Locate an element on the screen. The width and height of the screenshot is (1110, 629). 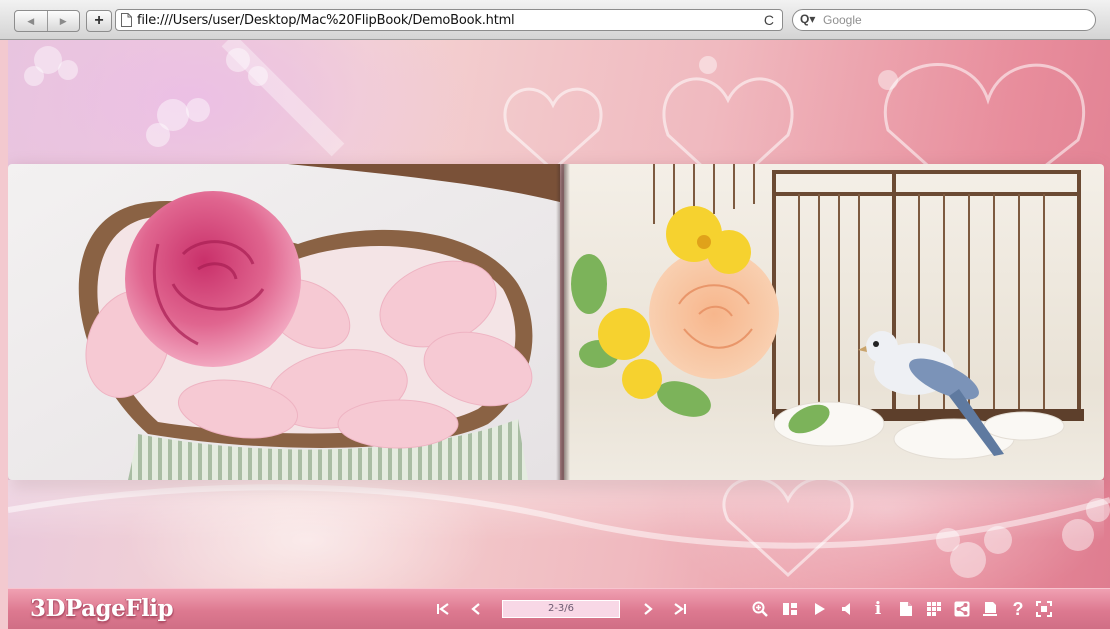
next-page-icon is located at coordinates (648, 609).